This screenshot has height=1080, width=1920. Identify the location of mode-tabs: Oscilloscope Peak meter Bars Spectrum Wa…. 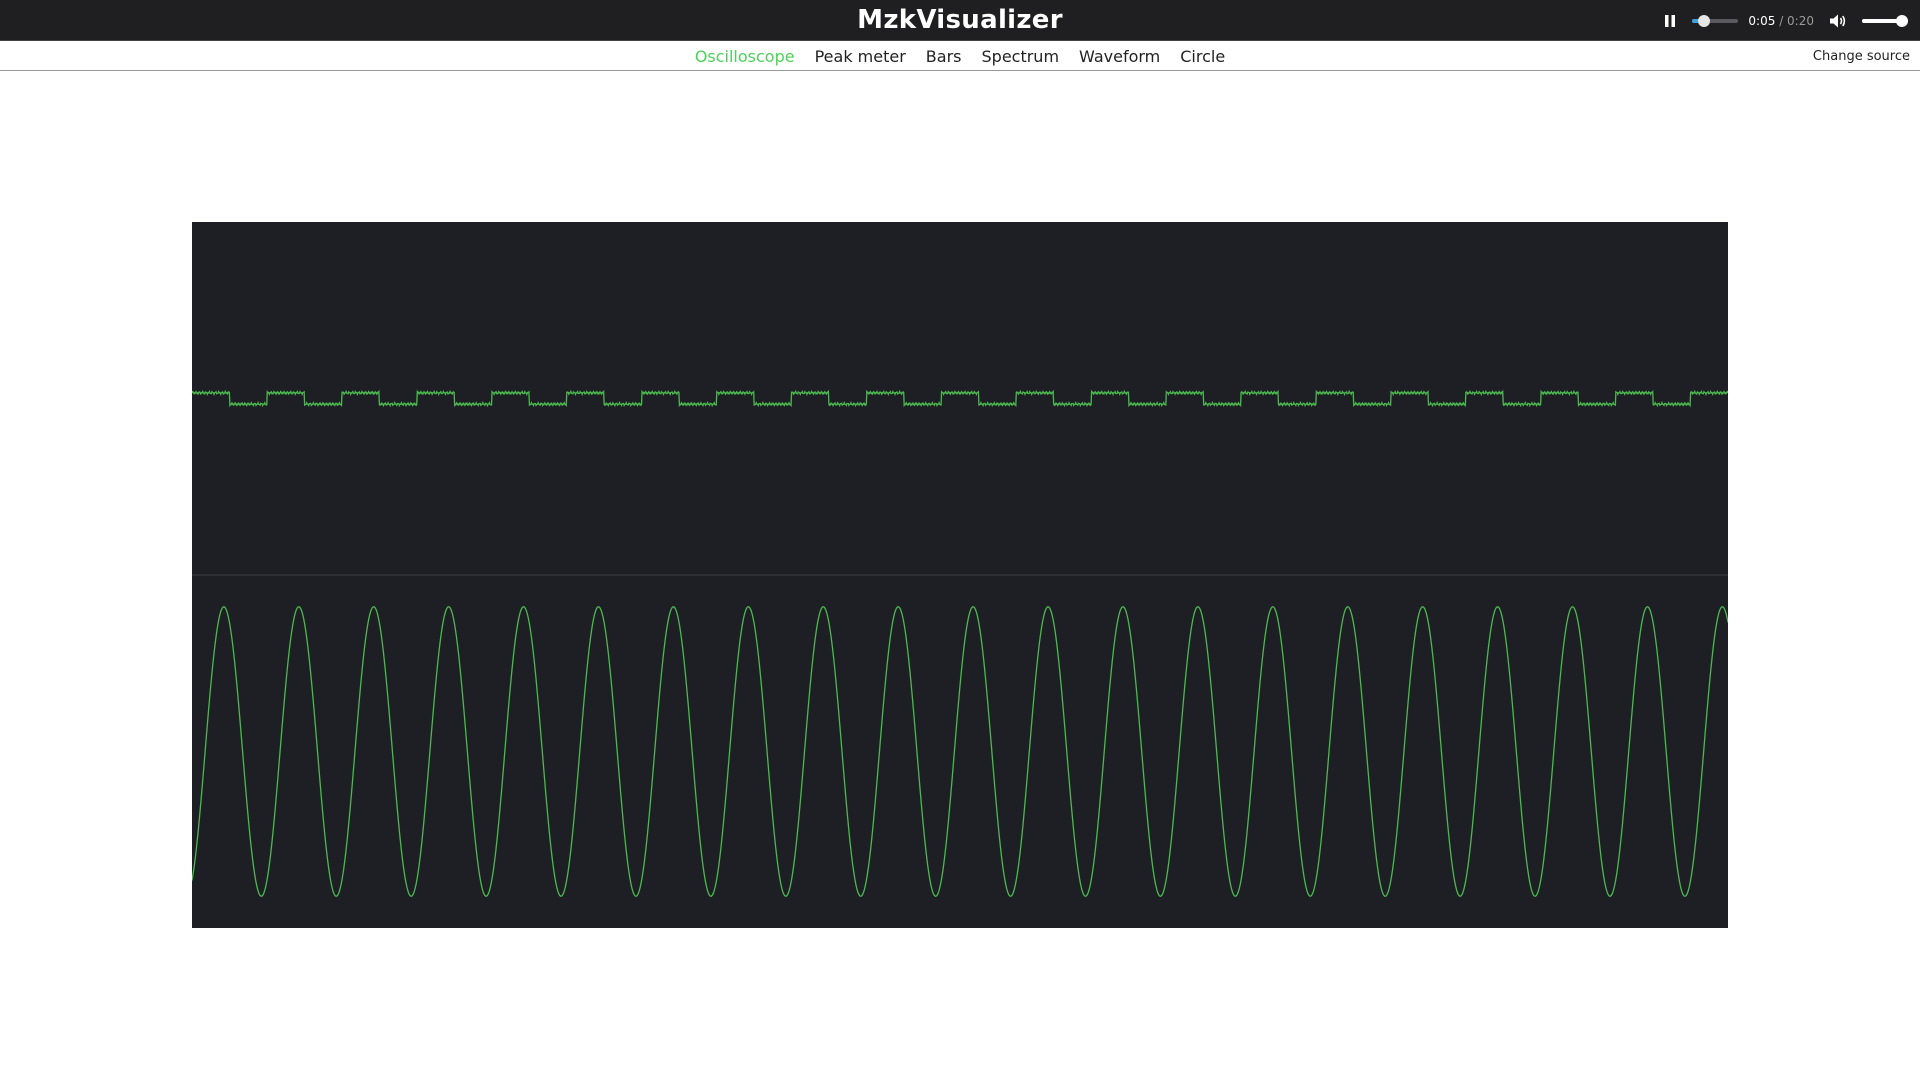
(960, 56).